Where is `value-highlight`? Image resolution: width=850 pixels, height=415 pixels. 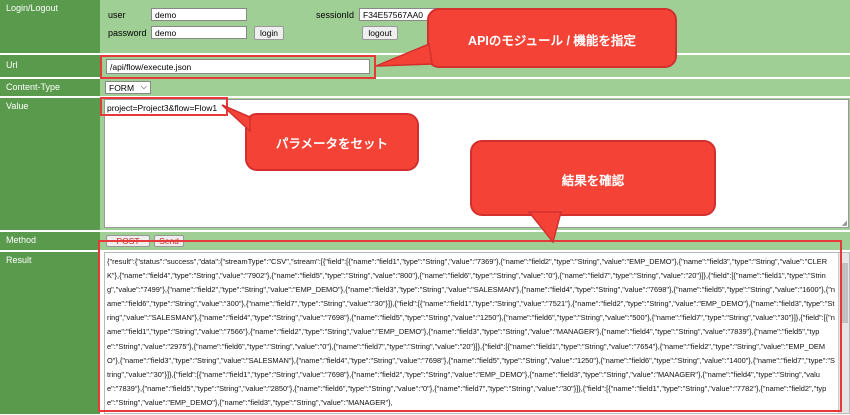
value-highlight is located at coordinates (164, 106).